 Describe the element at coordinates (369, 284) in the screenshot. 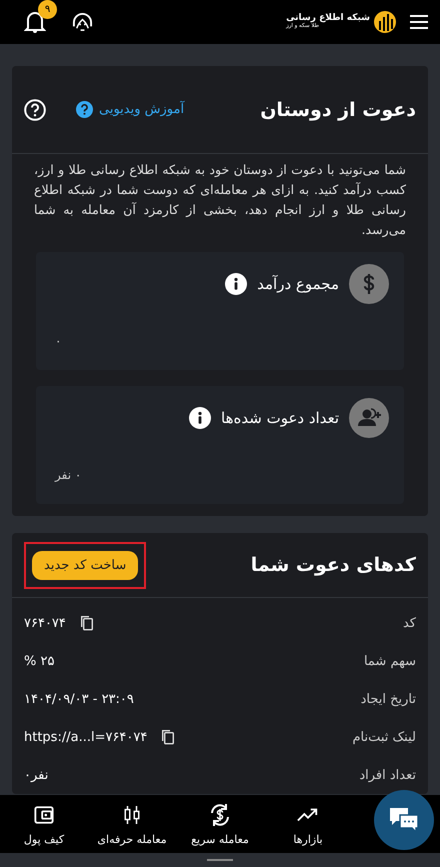

I see `dollar-icon` at that location.